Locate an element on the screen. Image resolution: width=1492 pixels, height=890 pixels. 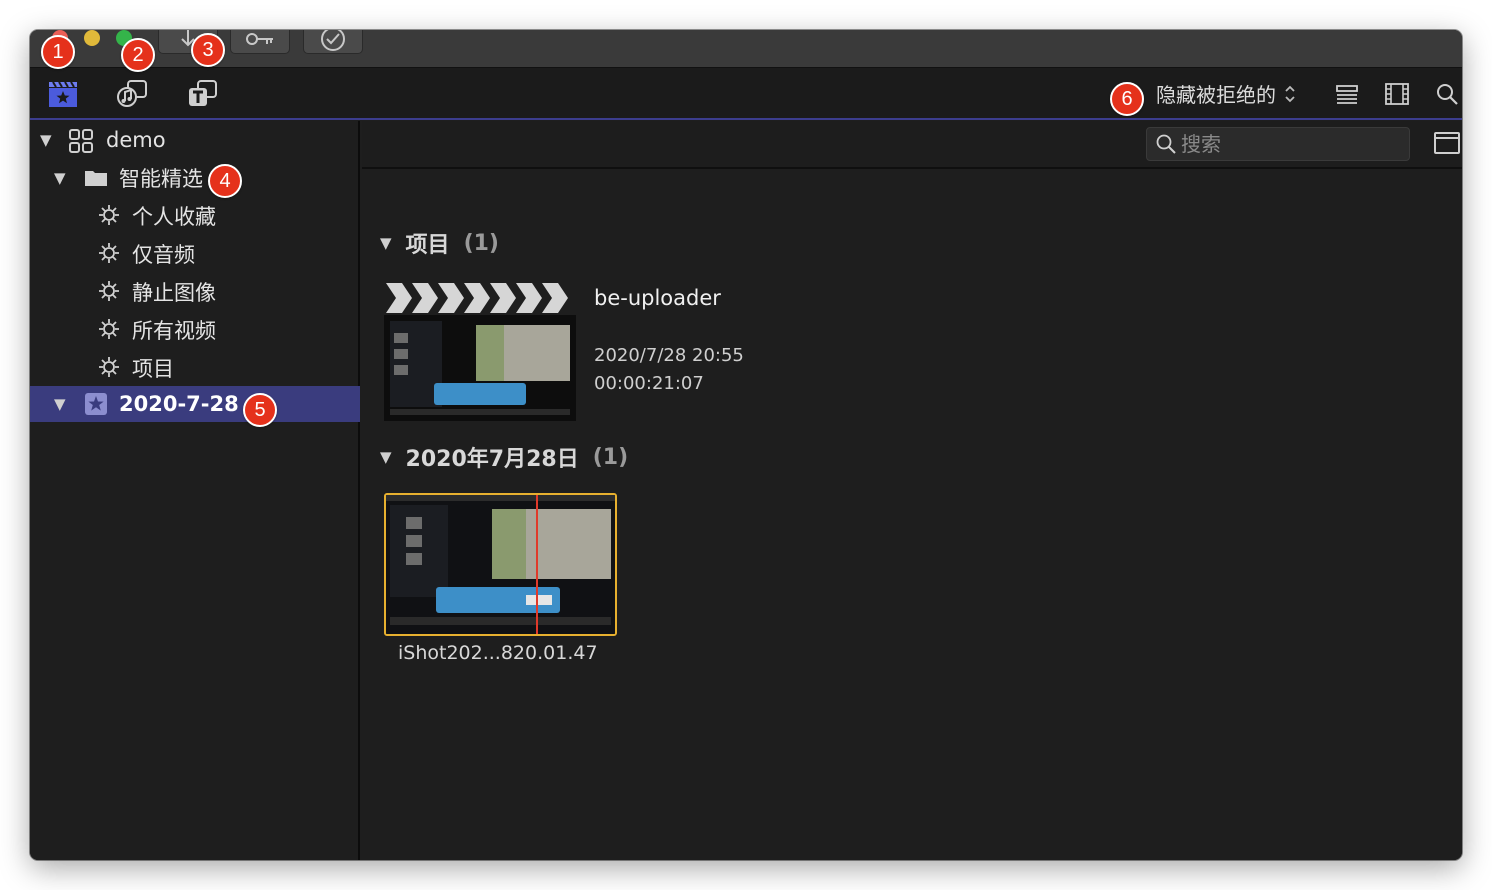
libraries-button is located at coordinates (63, 94).